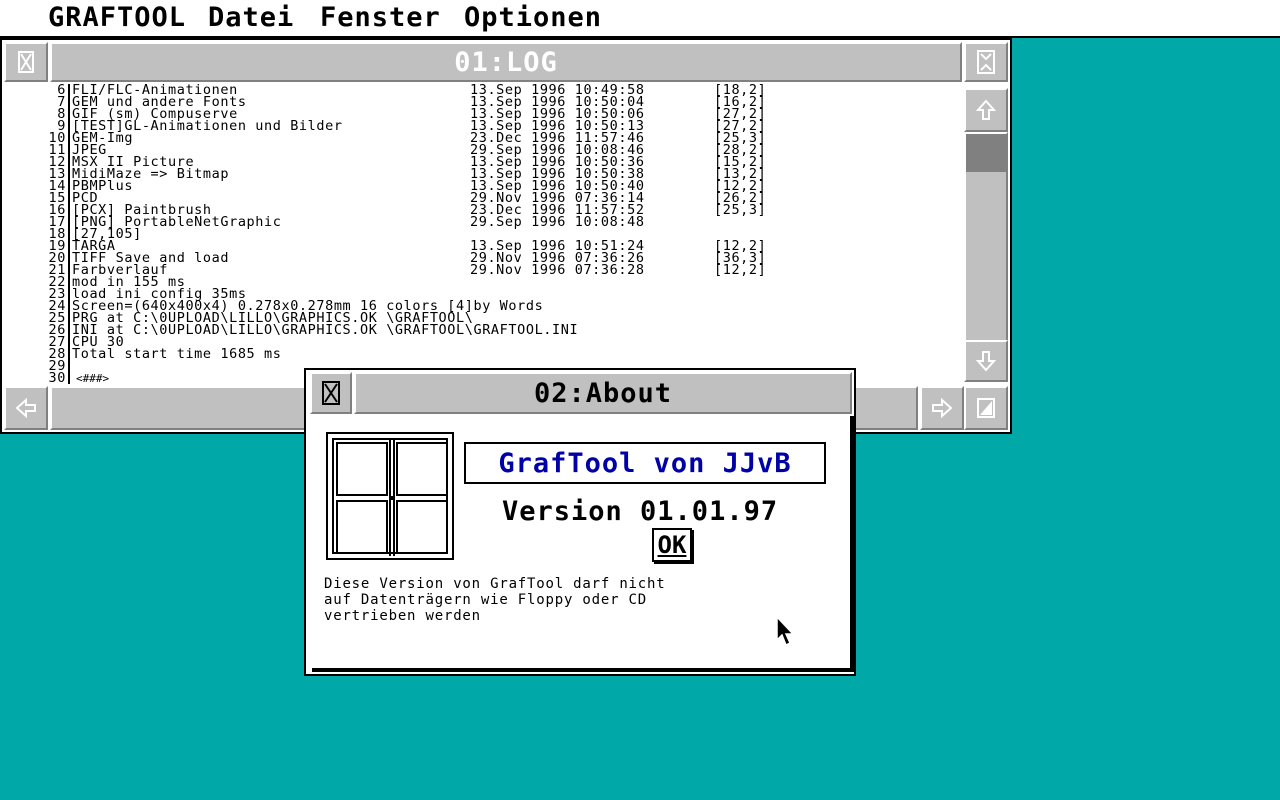 The image size is (1280, 800). I want to click on log-line-size: [12,2], so click(740, 270).